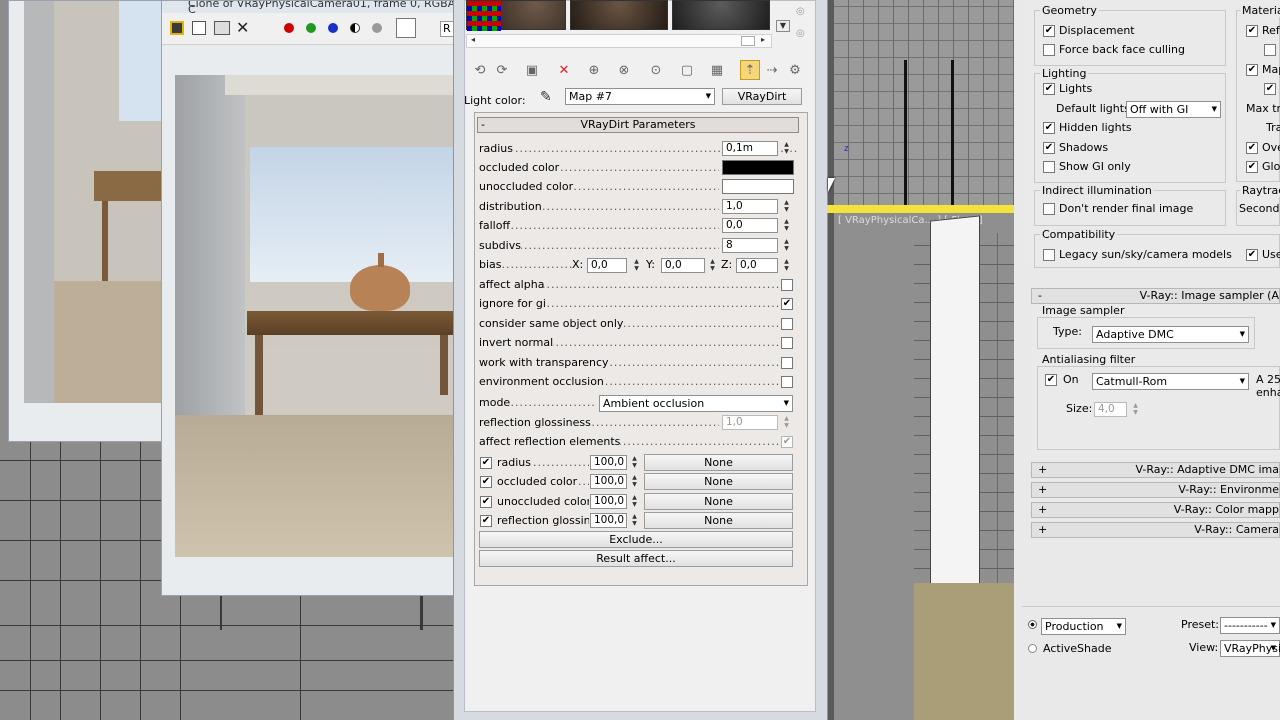 This screenshot has height=720, width=1280. Describe the element at coordinates (924, 105) in the screenshot. I see `viewport-top: z` at that location.